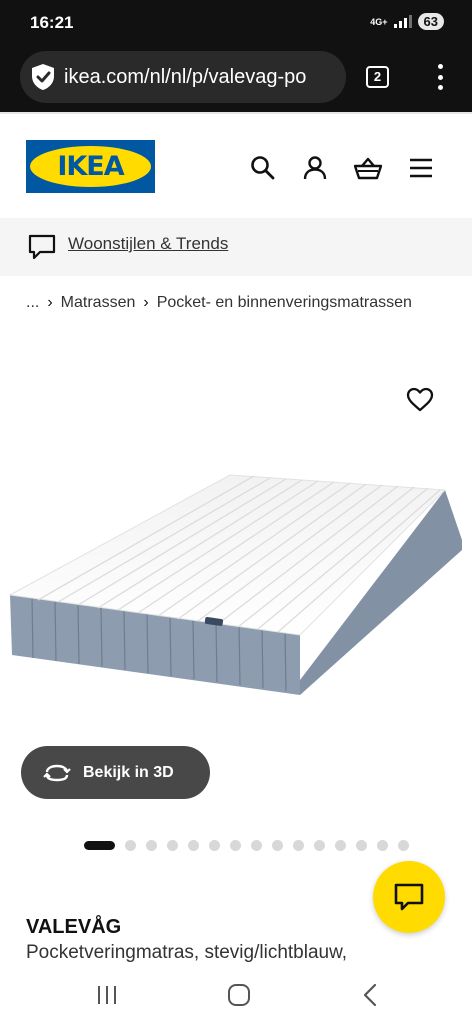  Describe the element at coordinates (236, 23) in the screenshot. I see `status-bar: 16:21 4G+ 63` at that location.